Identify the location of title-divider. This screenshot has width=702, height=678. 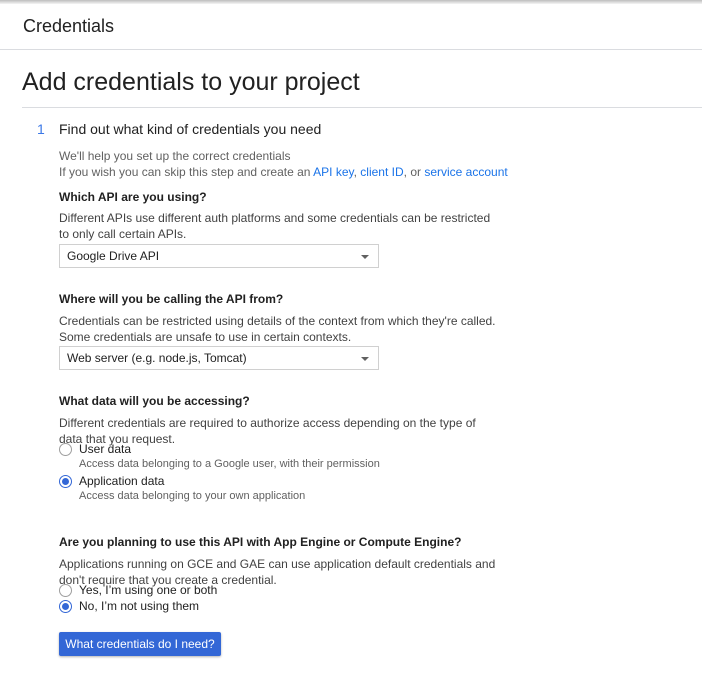
(362, 107).